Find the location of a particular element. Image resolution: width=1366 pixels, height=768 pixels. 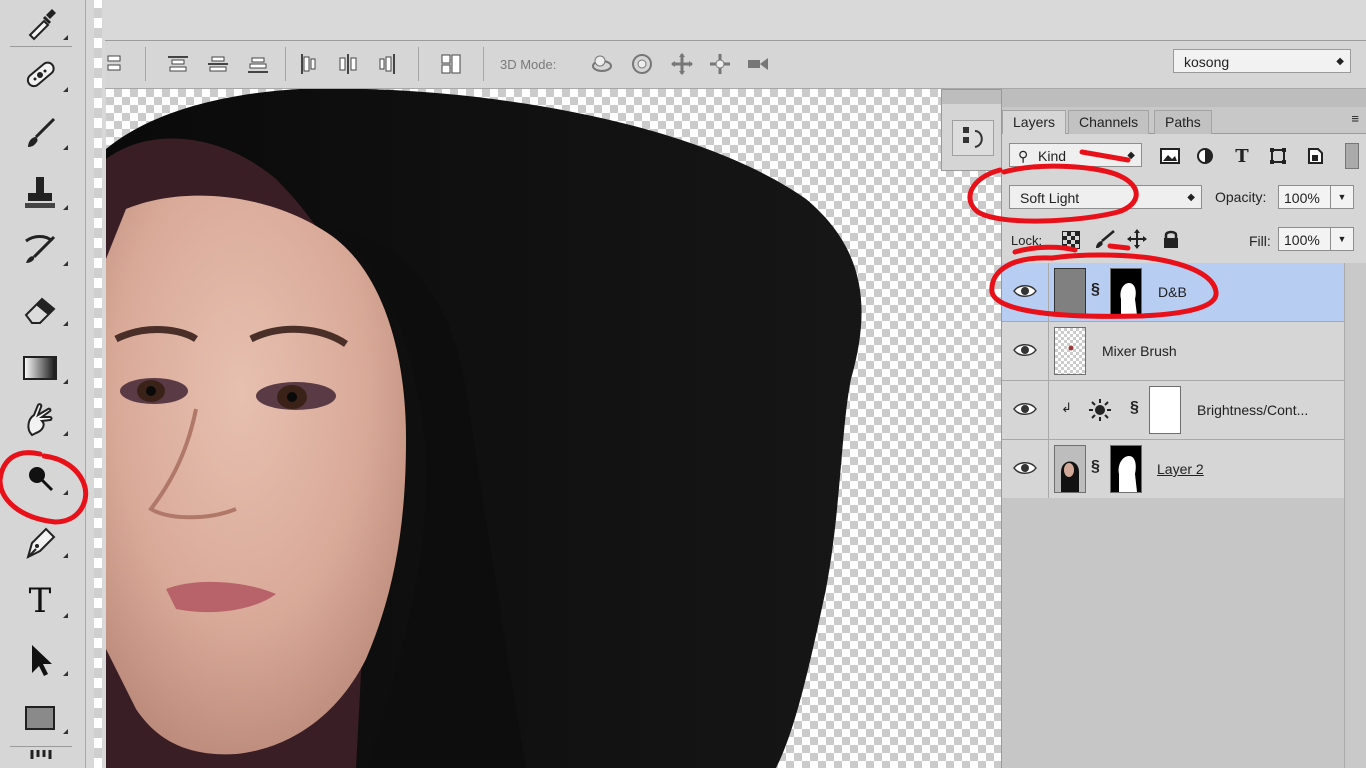

layers-scrollbar is located at coordinates (1355, 515).